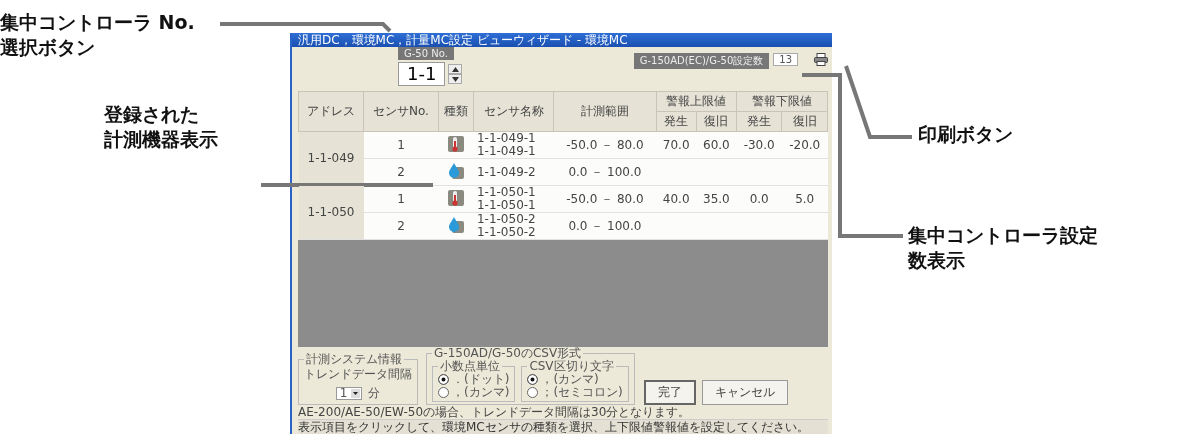  I want to click on group-legend: 計測システム情報, so click(354, 359).